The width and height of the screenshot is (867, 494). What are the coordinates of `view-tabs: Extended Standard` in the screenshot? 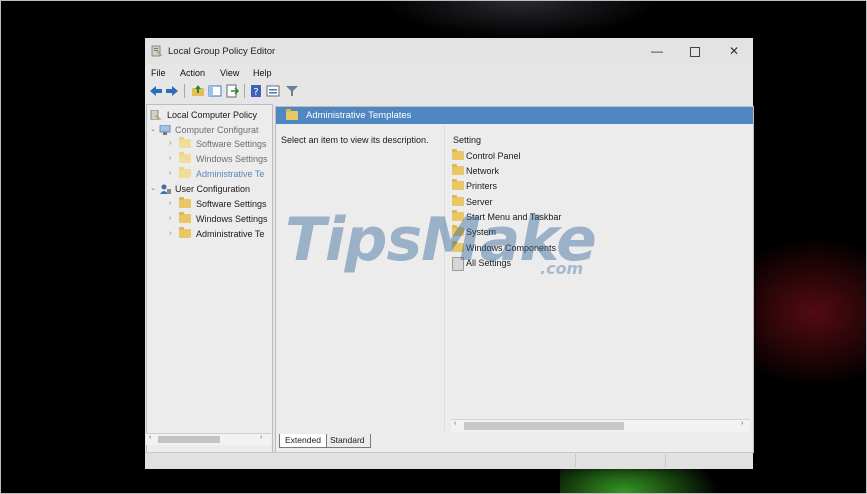 It's located at (514, 442).